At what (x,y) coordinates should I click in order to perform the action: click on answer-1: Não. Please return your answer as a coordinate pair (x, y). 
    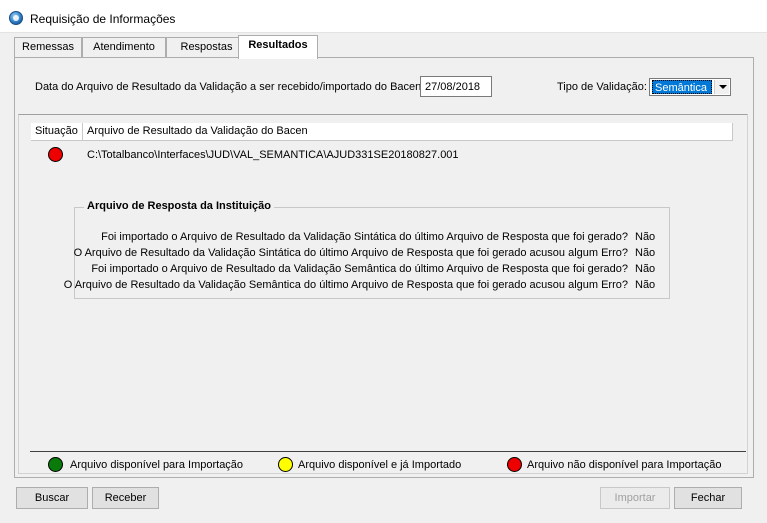
    Looking at the image, I should click on (645, 237).